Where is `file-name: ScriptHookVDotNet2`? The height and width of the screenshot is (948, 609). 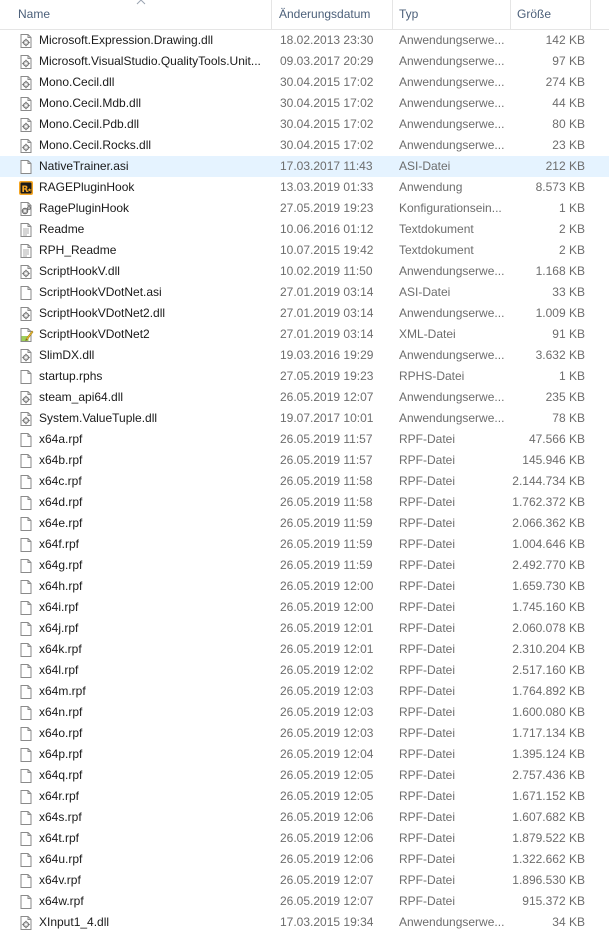
file-name: ScriptHookVDotNet2 is located at coordinates (94, 334).